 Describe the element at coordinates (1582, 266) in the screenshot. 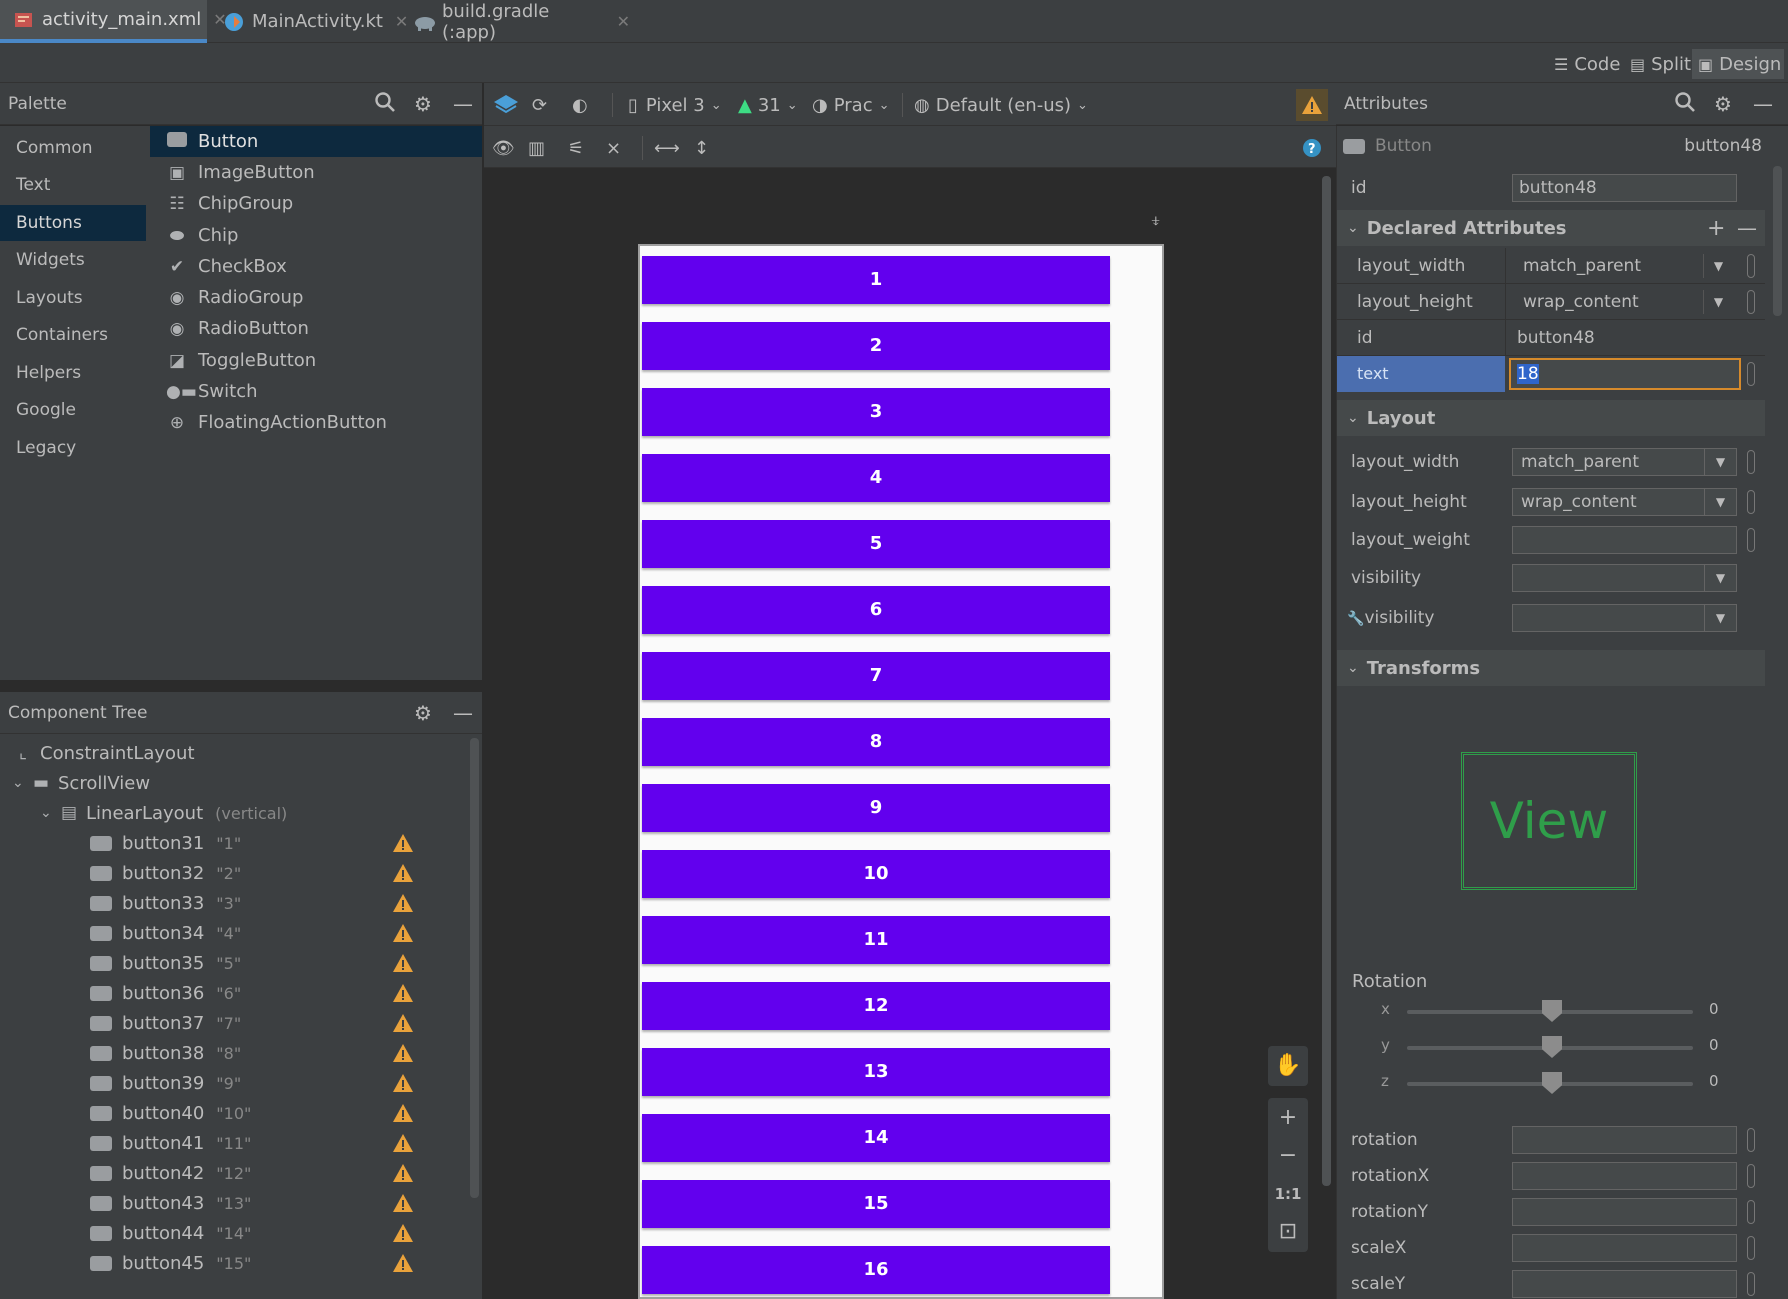

I see `attr-value: match_parent` at that location.